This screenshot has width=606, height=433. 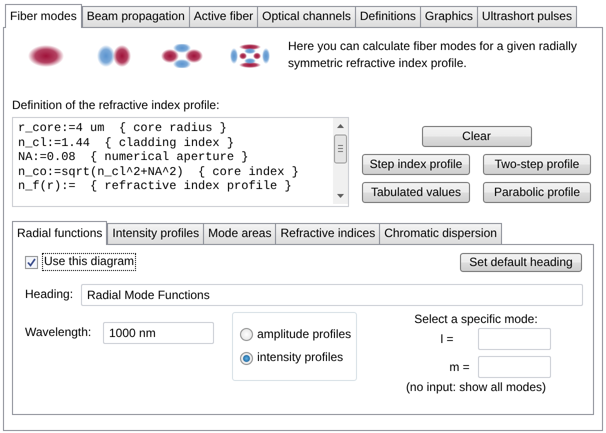 What do you see at coordinates (158, 333) in the screenshot?
I see `wavelength-field: 1000 nm` at bounding box center [158, 333].